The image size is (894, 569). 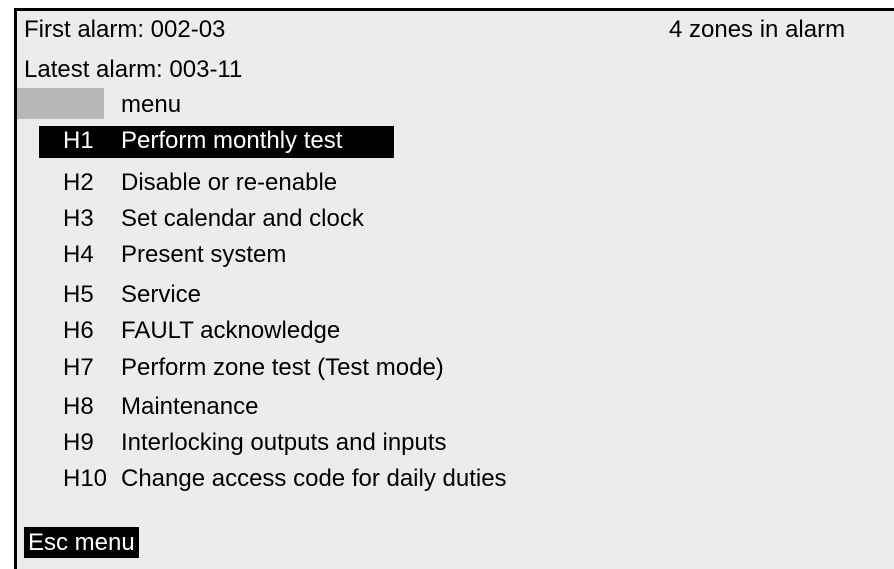 I want to click on menu-item-h9: H9 Interlocking outputs and inputs, so click(x=448, y=444).